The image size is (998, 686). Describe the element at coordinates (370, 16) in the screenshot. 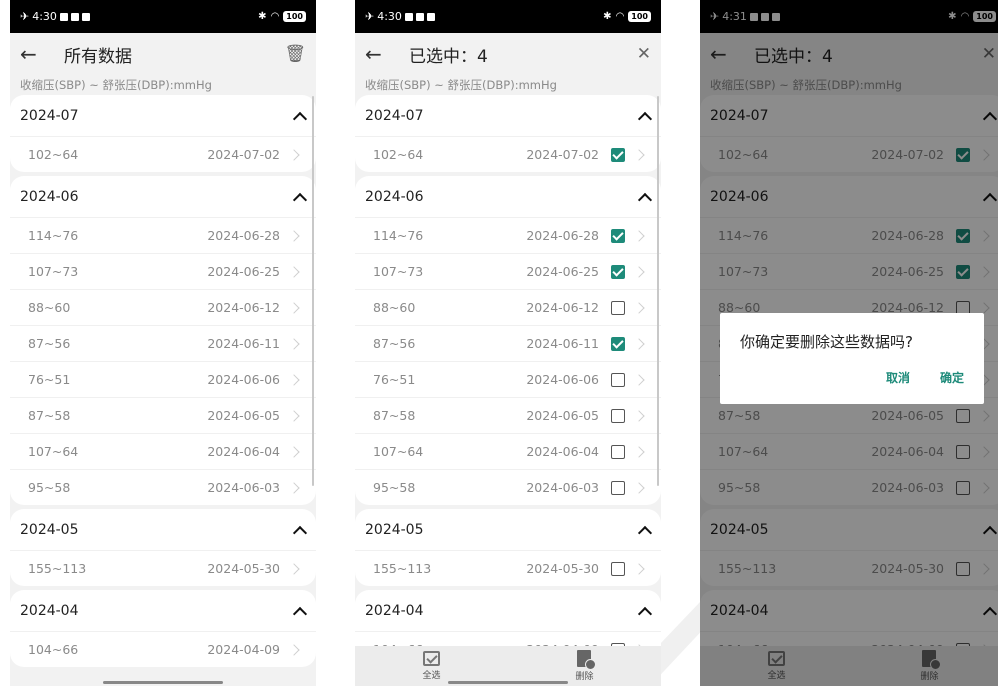

I see `airplane-icon: ✈` at that location.